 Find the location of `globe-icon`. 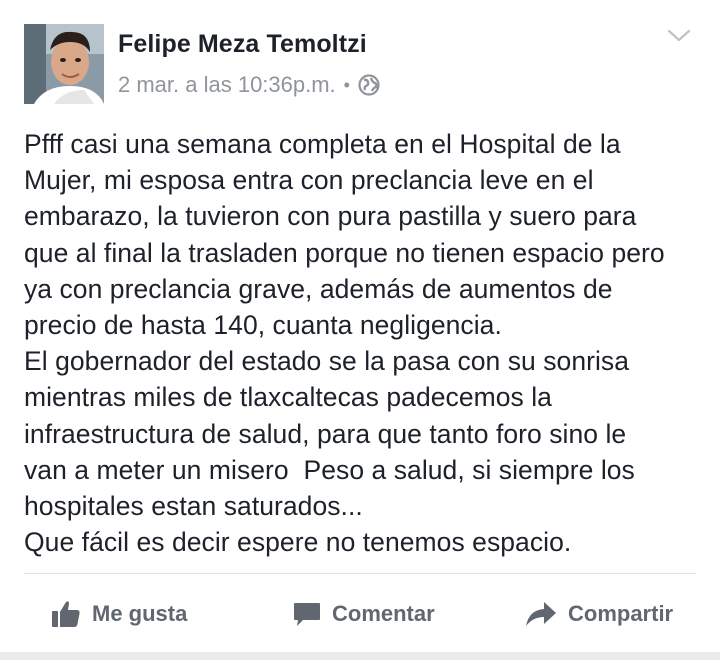

globe-icon is located at coordinates (369, 85).